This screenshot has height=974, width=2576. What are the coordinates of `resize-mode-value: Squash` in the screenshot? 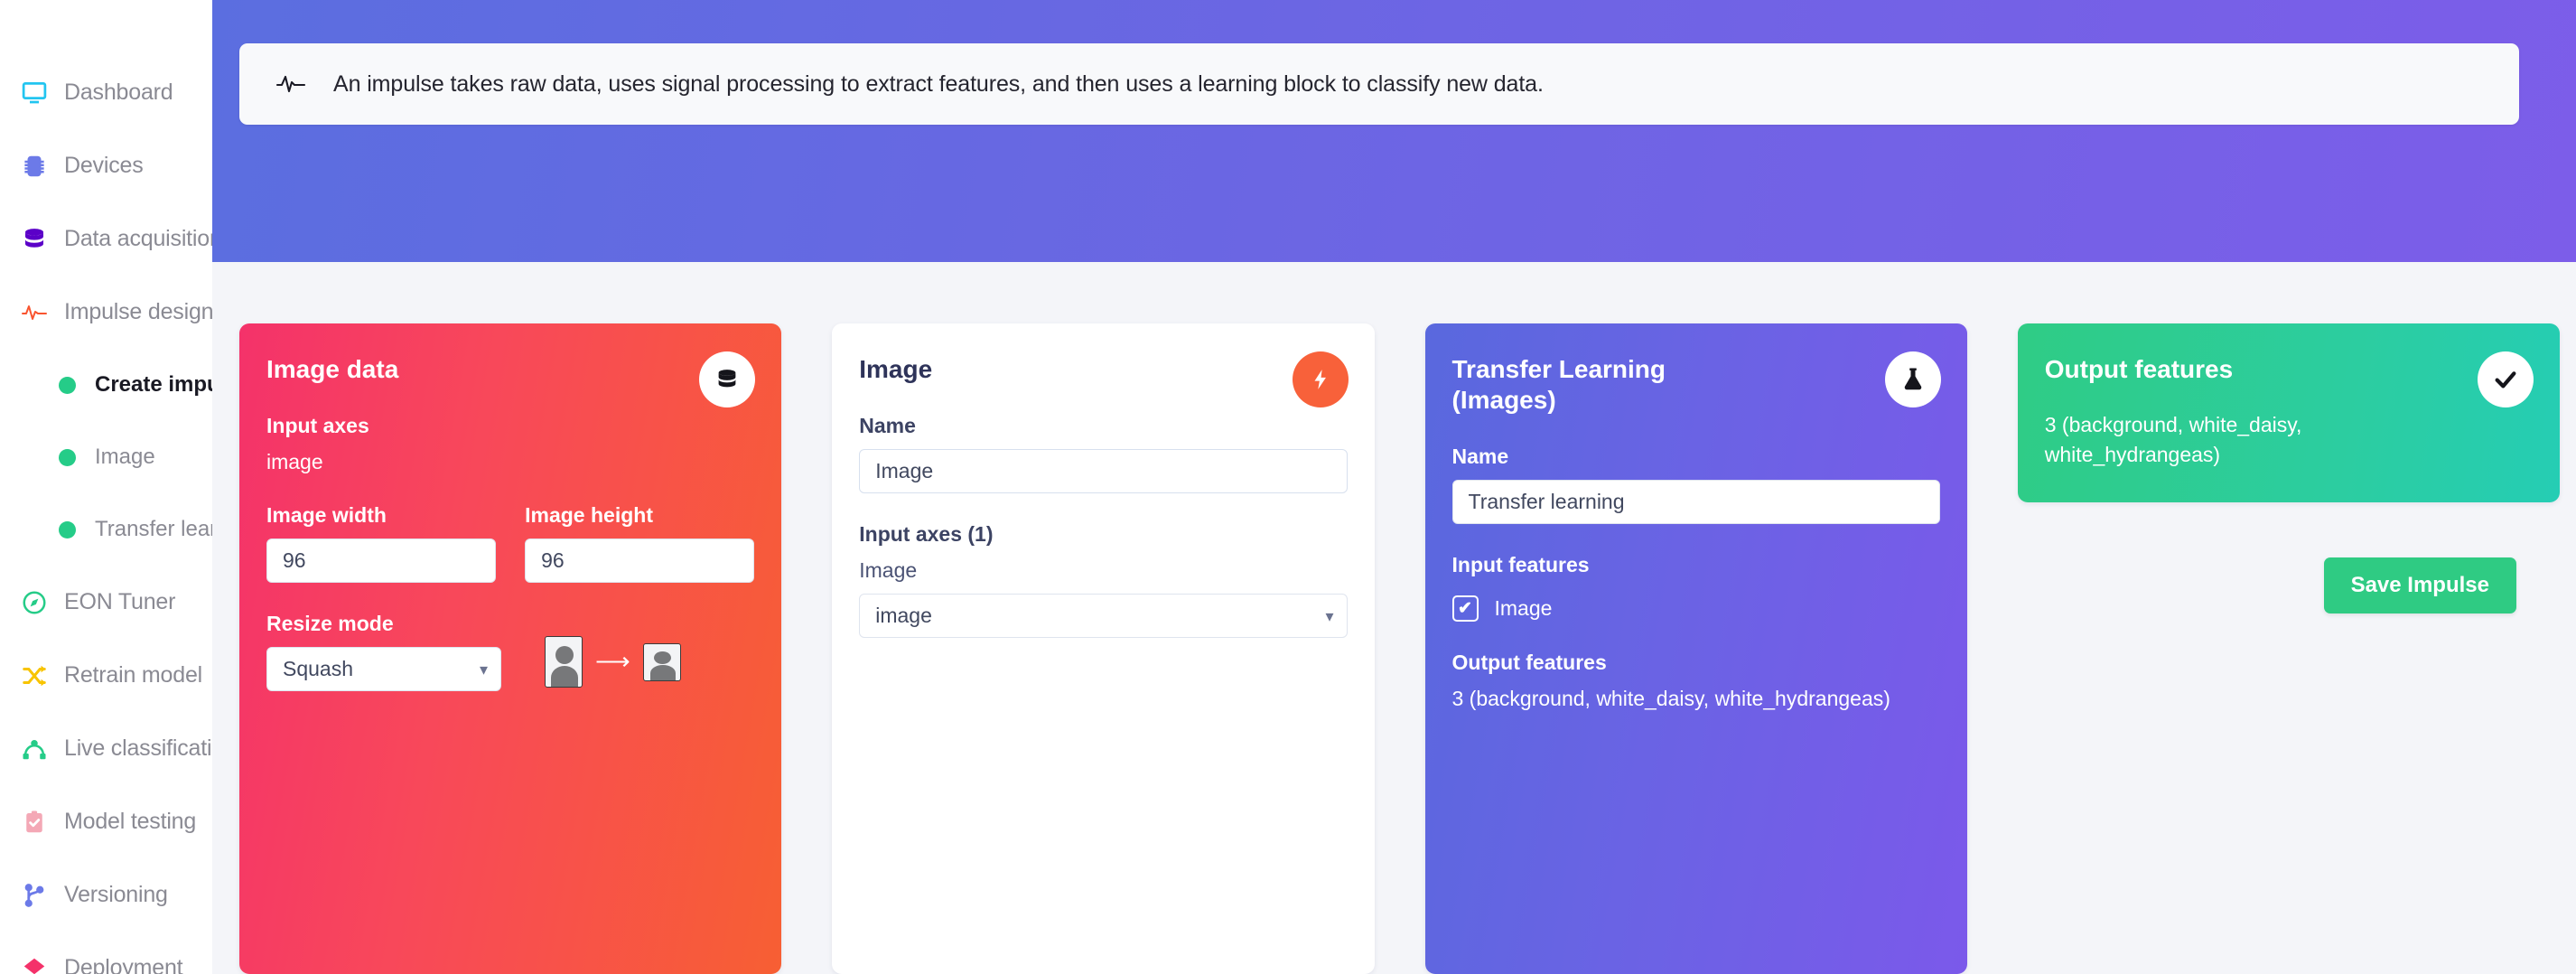 It's located at (318, 669).